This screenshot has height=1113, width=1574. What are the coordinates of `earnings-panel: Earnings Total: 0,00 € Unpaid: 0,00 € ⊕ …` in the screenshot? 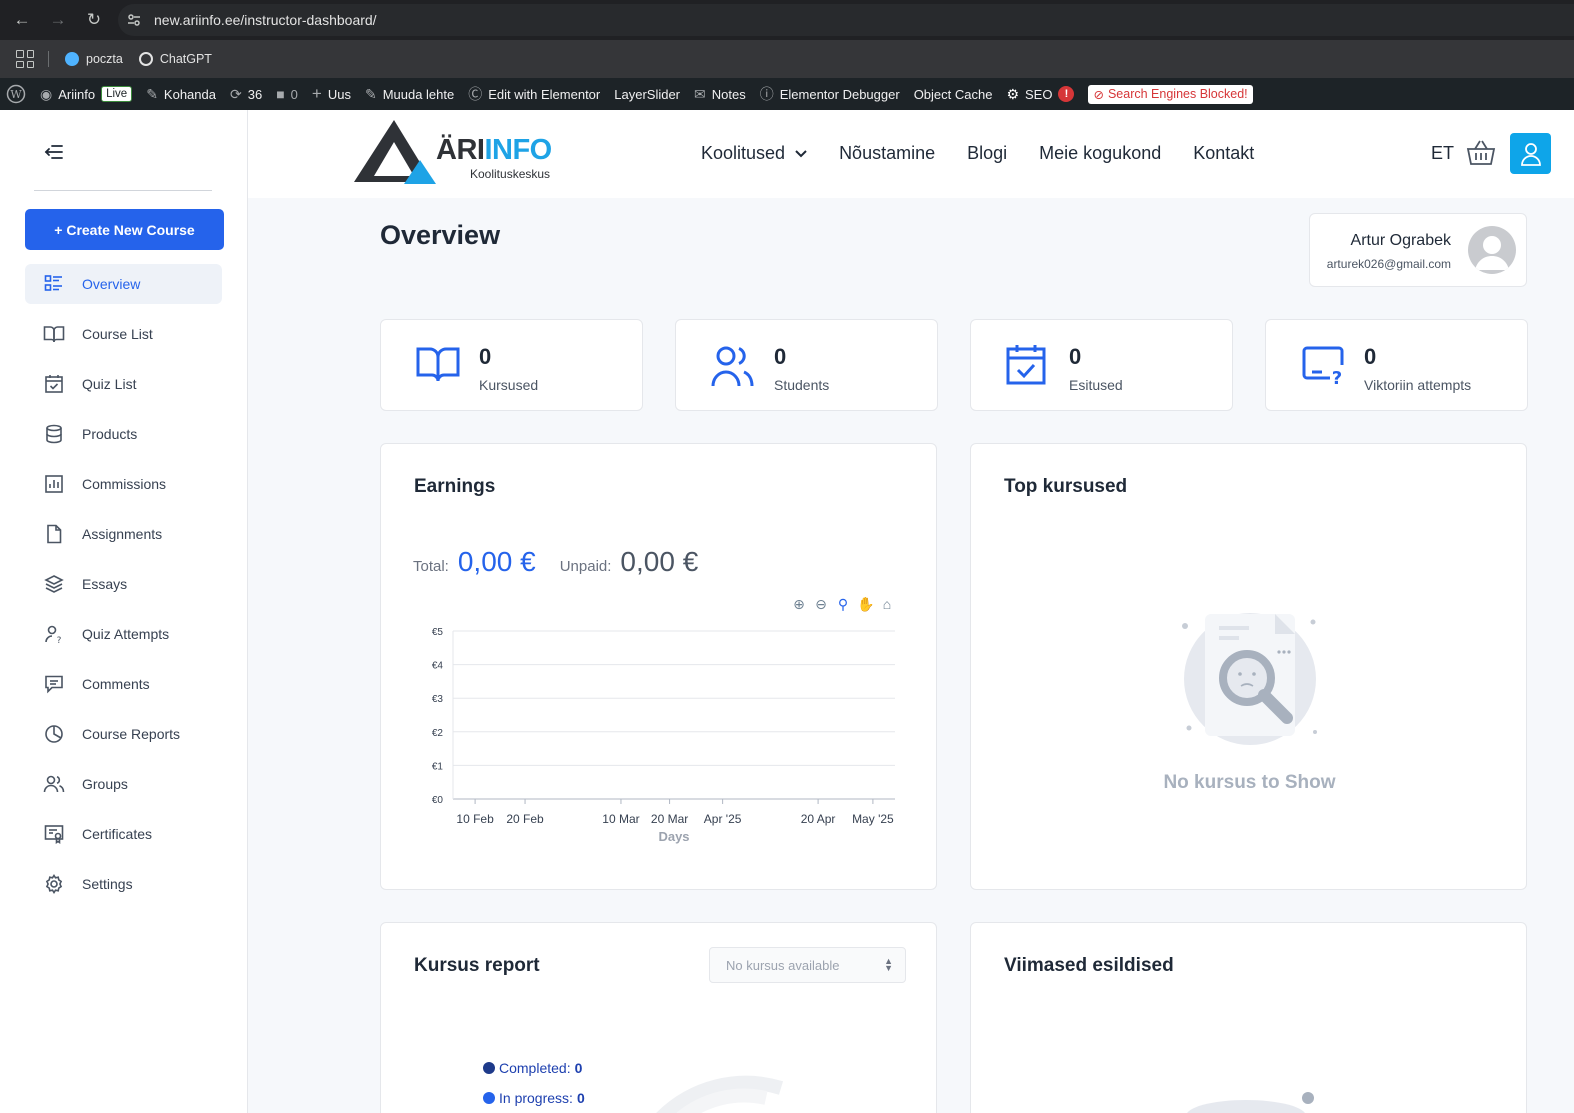 It's located at (658, 666).